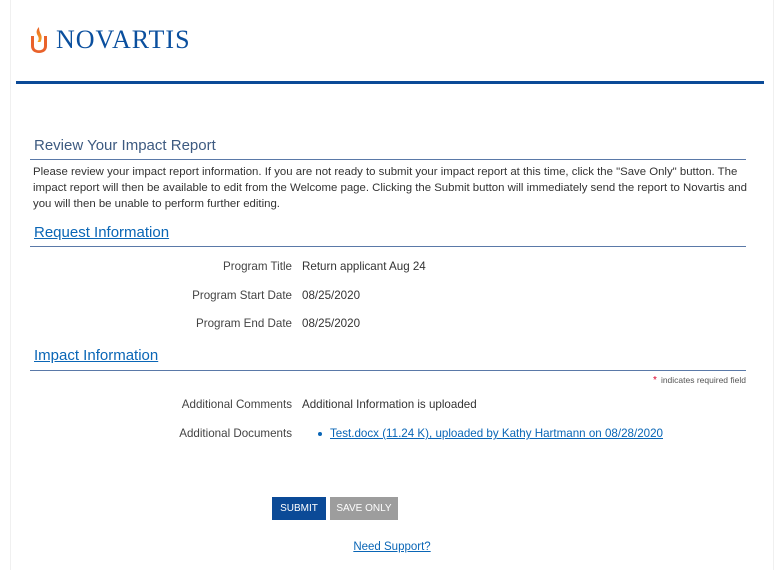 This screenshot has height=570, width=784. Describe the element at coordinates (125, 145) in the screenshot. I see `review-section-title: Review Your Impact Report` at that location.